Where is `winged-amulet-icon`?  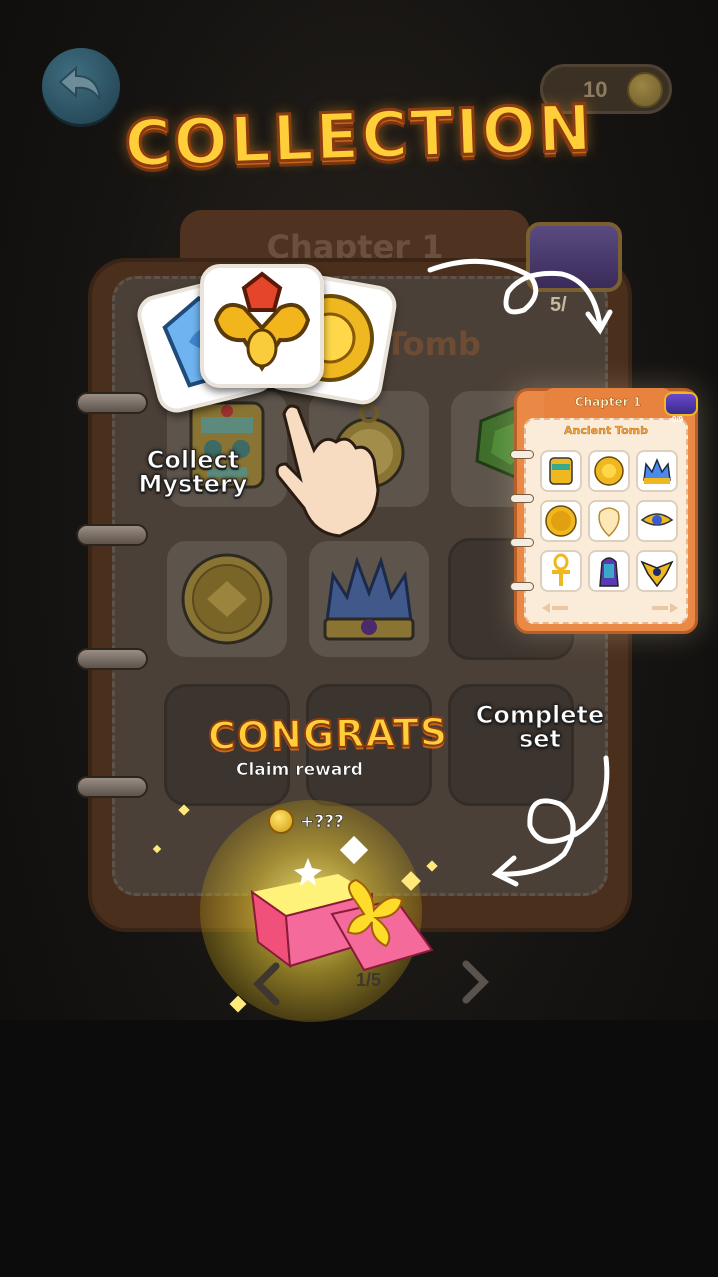 winged-amulet-icon is located at coordinates (657, 574).